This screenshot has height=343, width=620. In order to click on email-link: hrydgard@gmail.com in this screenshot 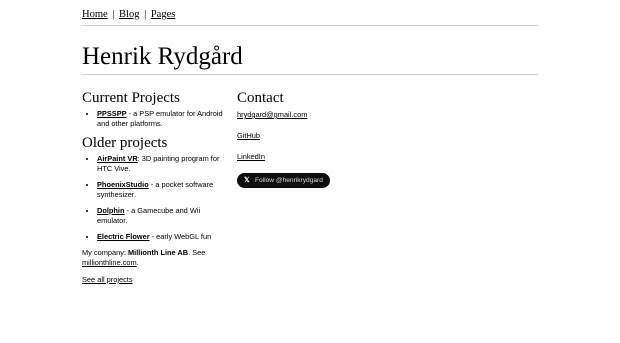, I will do `click(337, 115)`.